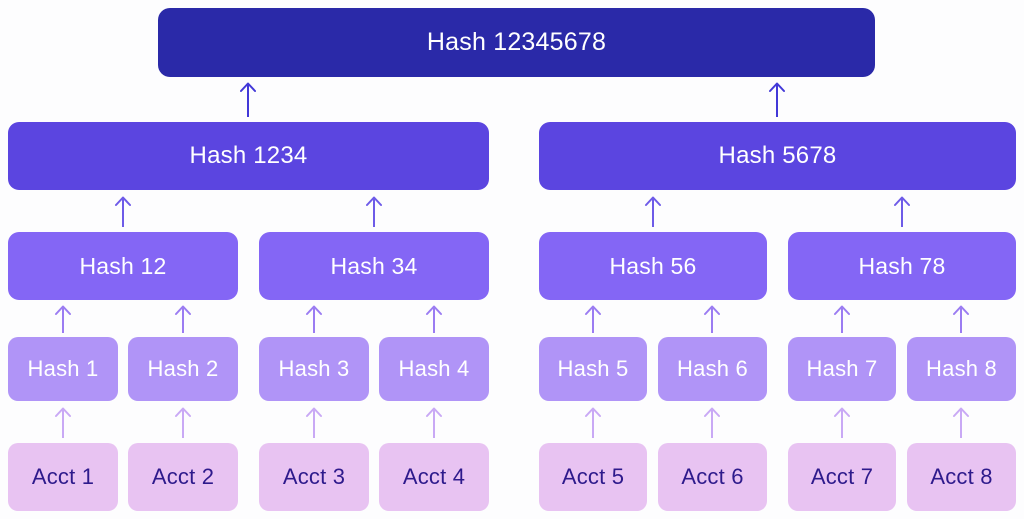 The width and height of the screenshot is (1024, 519). What do you see at coordinates (902, 266) in the screenshot?
I see `node-hash-78: Hash 78` at bounding box center [902, 266].